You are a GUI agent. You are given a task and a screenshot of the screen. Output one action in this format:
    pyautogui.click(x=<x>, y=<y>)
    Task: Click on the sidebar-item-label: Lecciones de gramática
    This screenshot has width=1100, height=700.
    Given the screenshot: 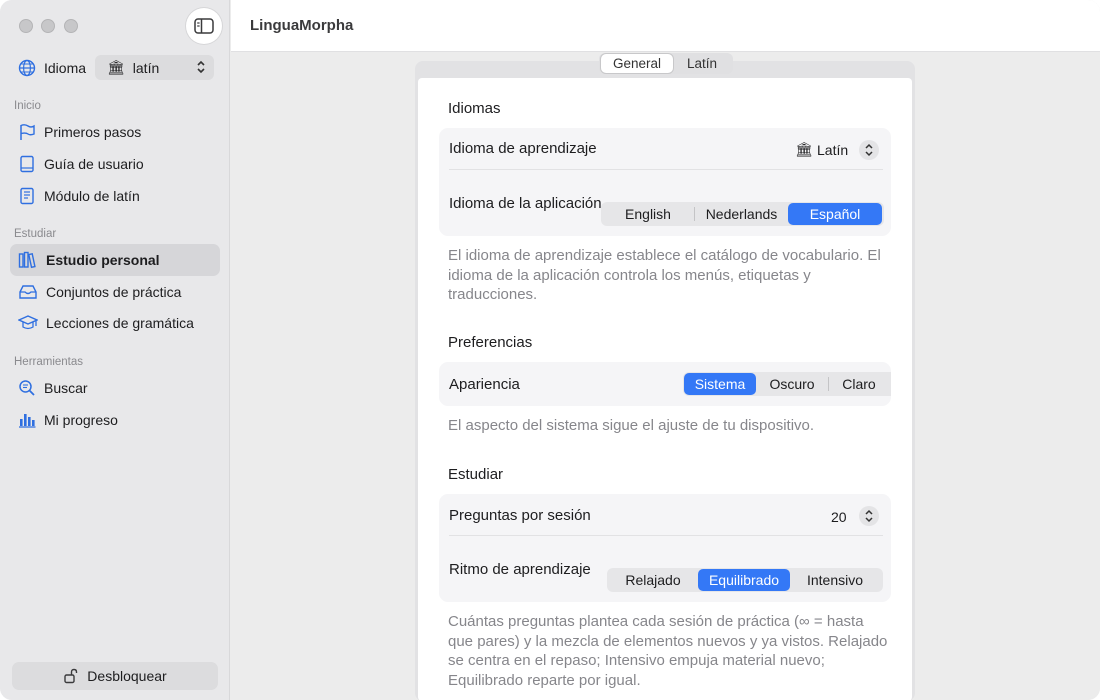 What is the action you would take?
    pyautogui.click(x=120, y=323)
    